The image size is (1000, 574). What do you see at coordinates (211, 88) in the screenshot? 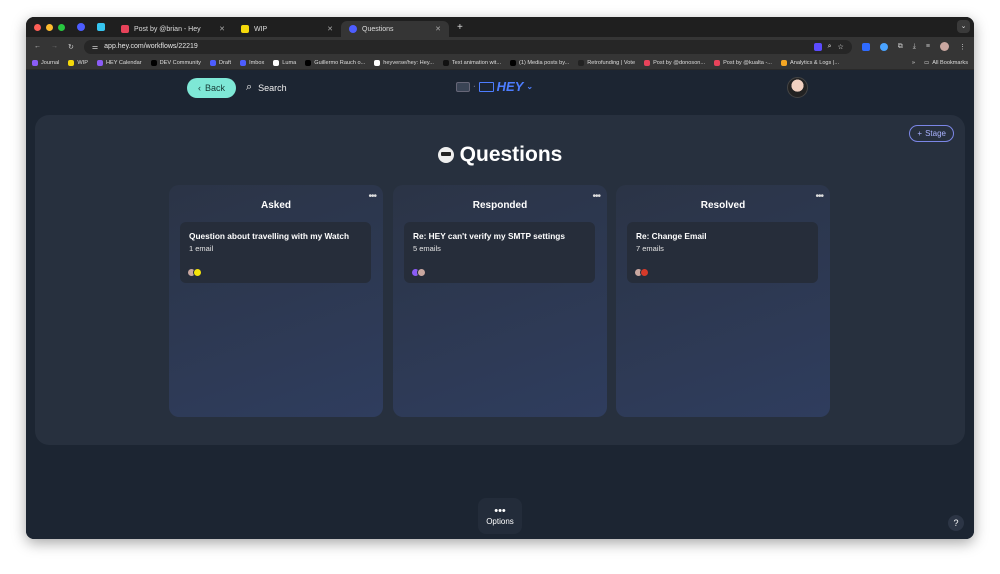
I see `back-button: ‹ Back` at bounding box center [211, 88].